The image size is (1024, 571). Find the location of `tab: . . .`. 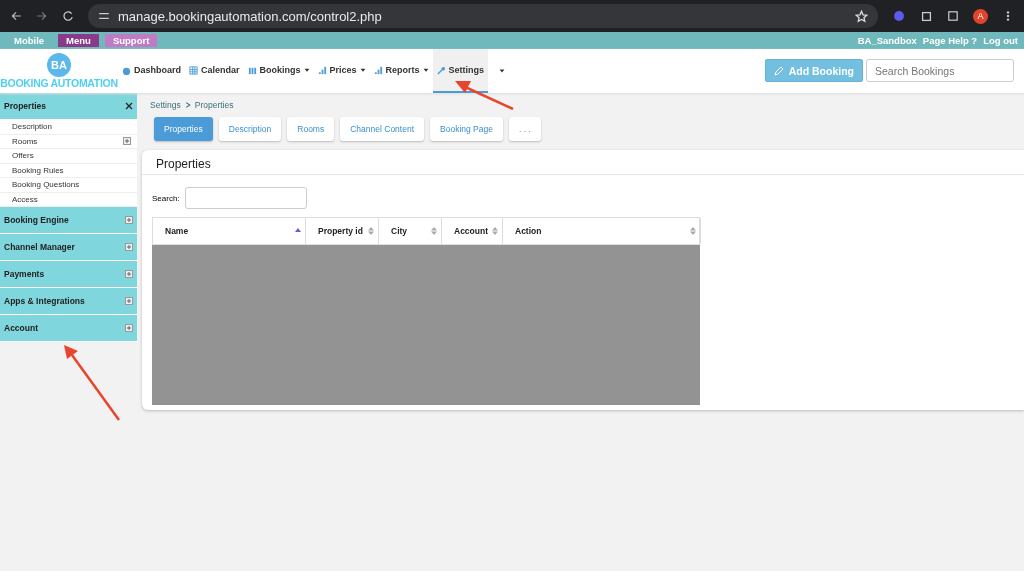

tab: . . . is located at coordinates (524, 129).